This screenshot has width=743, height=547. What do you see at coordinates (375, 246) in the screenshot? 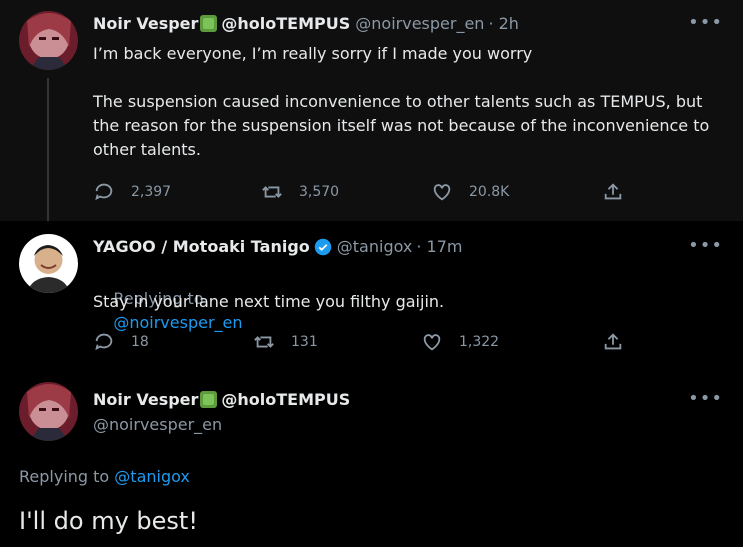
I see `username: @tanigox` at bounding box center [375, 246].